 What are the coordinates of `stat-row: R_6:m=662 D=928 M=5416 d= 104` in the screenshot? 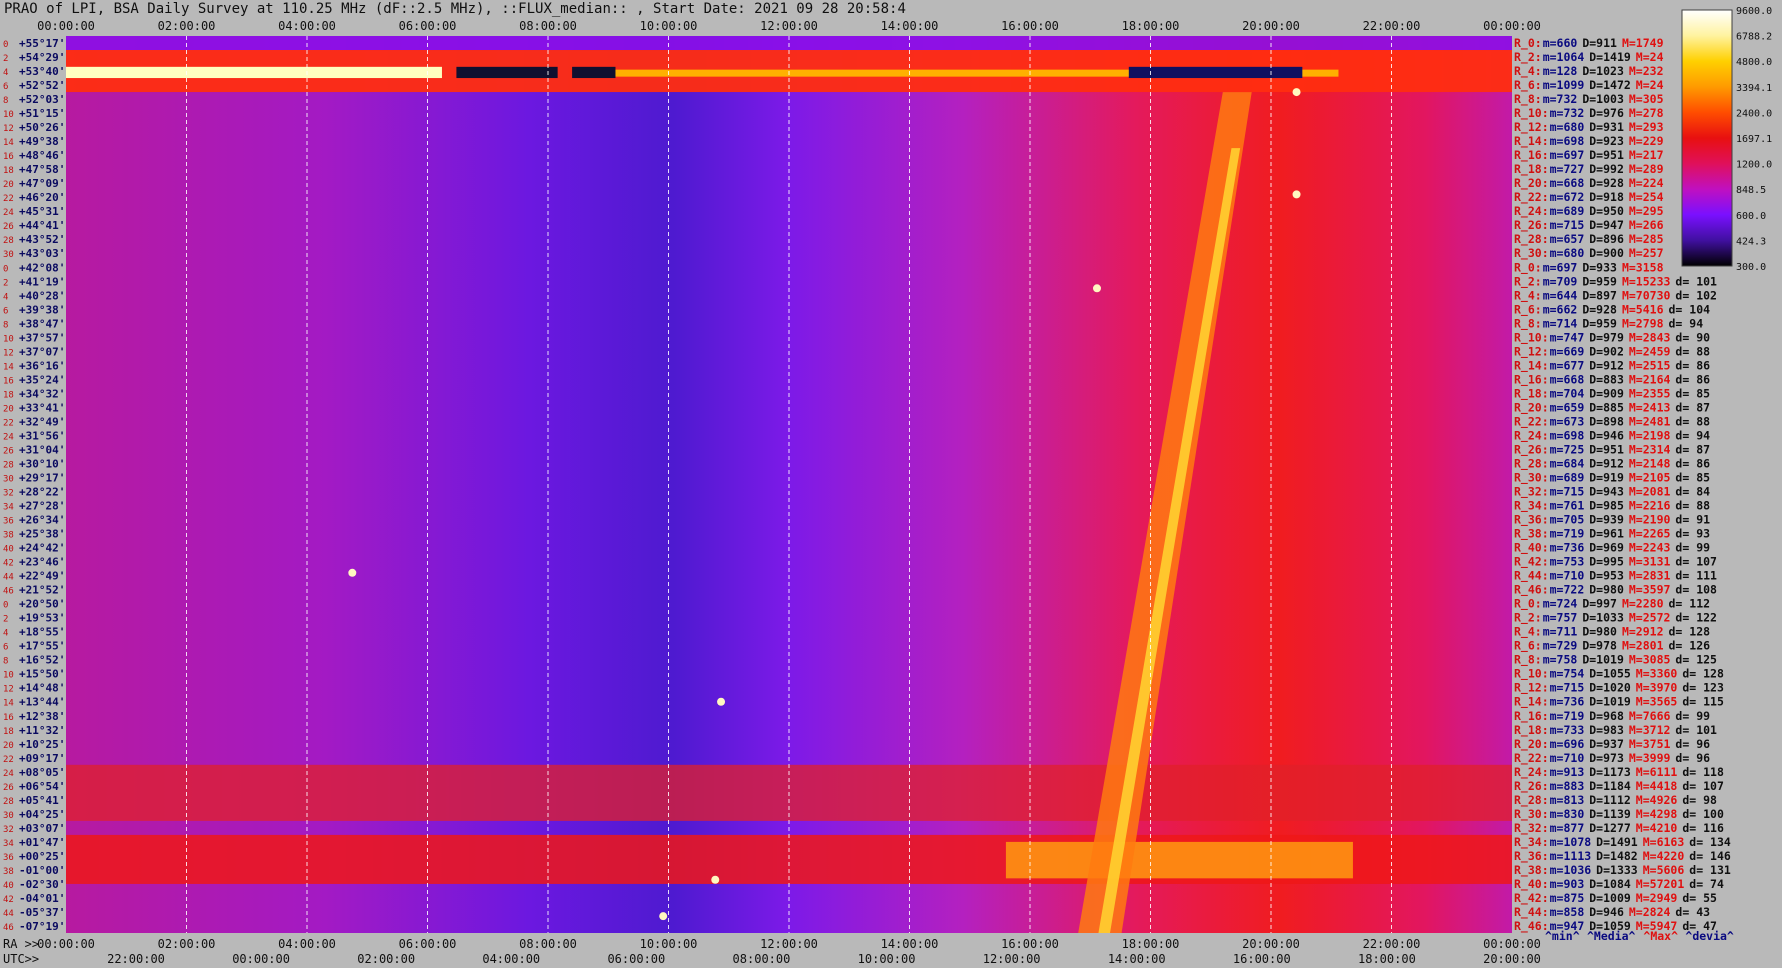 It's located at (1612, 309).